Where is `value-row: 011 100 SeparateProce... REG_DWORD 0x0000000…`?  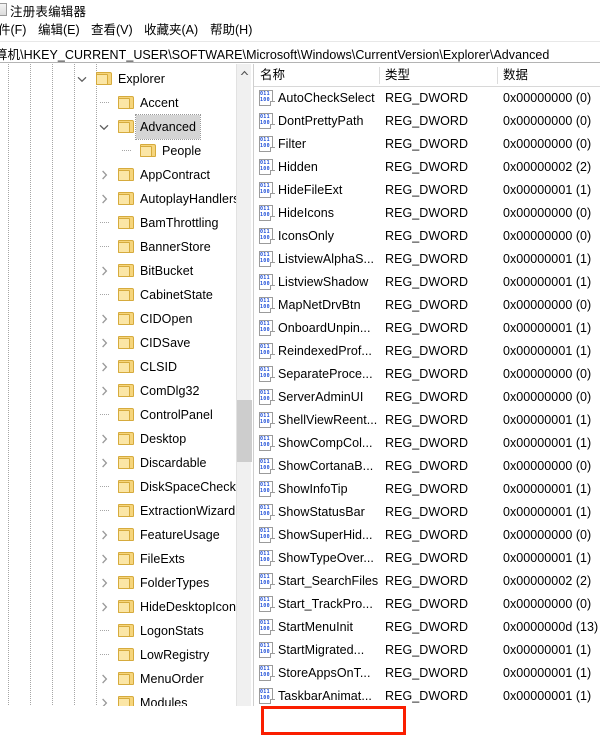 value-row: 011 100 SeparateProce... REG_DWORD 0x0000000… is located at coordinates (427, 374).